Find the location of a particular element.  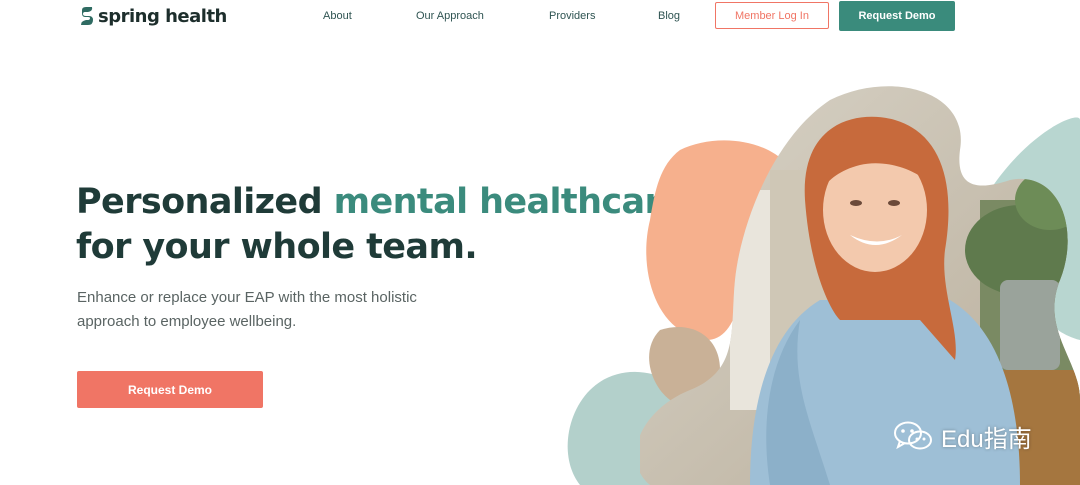

nav-about: About is located at coordinates (337, 16).